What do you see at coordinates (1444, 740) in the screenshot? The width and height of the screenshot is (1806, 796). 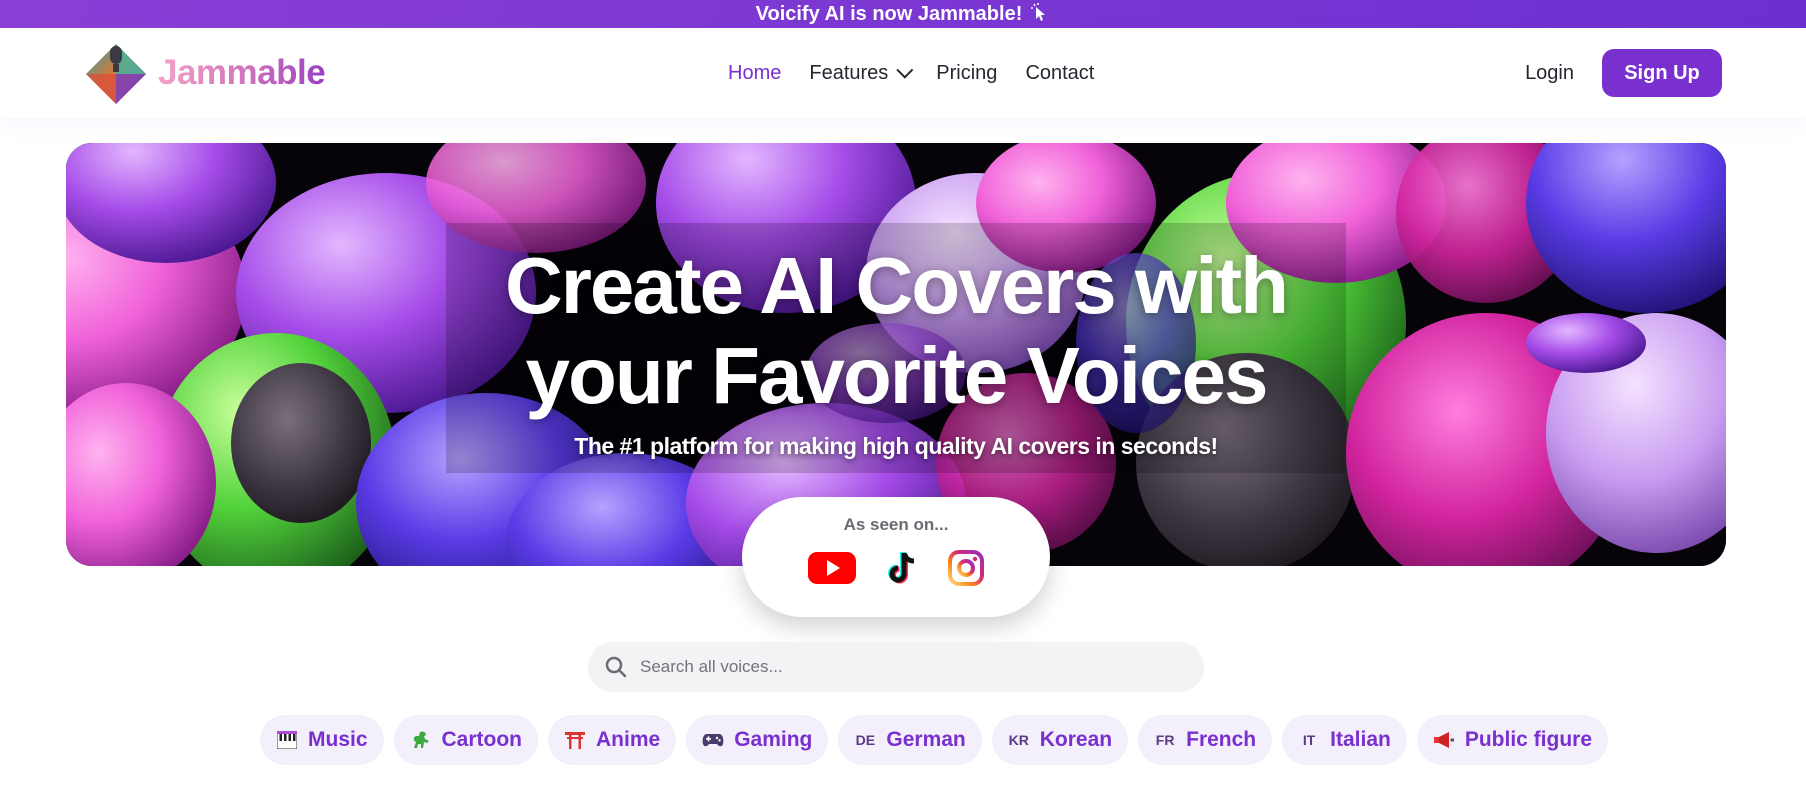 I see `megaphone-icon` at bounding box center [1444, 740].